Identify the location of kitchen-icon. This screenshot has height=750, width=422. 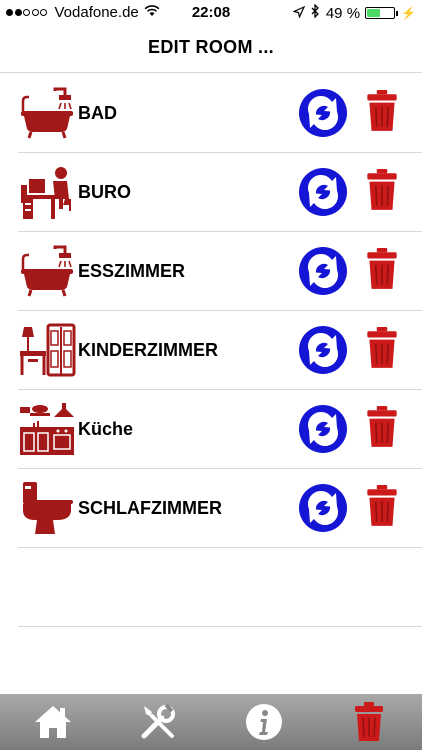
(47, 429).